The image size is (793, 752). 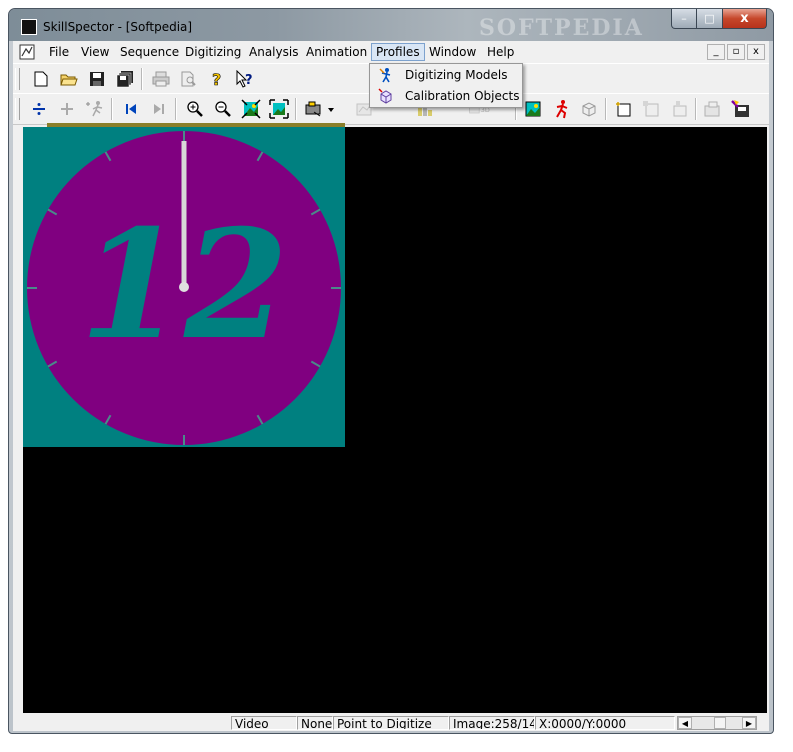 I want to click on menu-sequence: Sequence, so click(x=149, y=52).